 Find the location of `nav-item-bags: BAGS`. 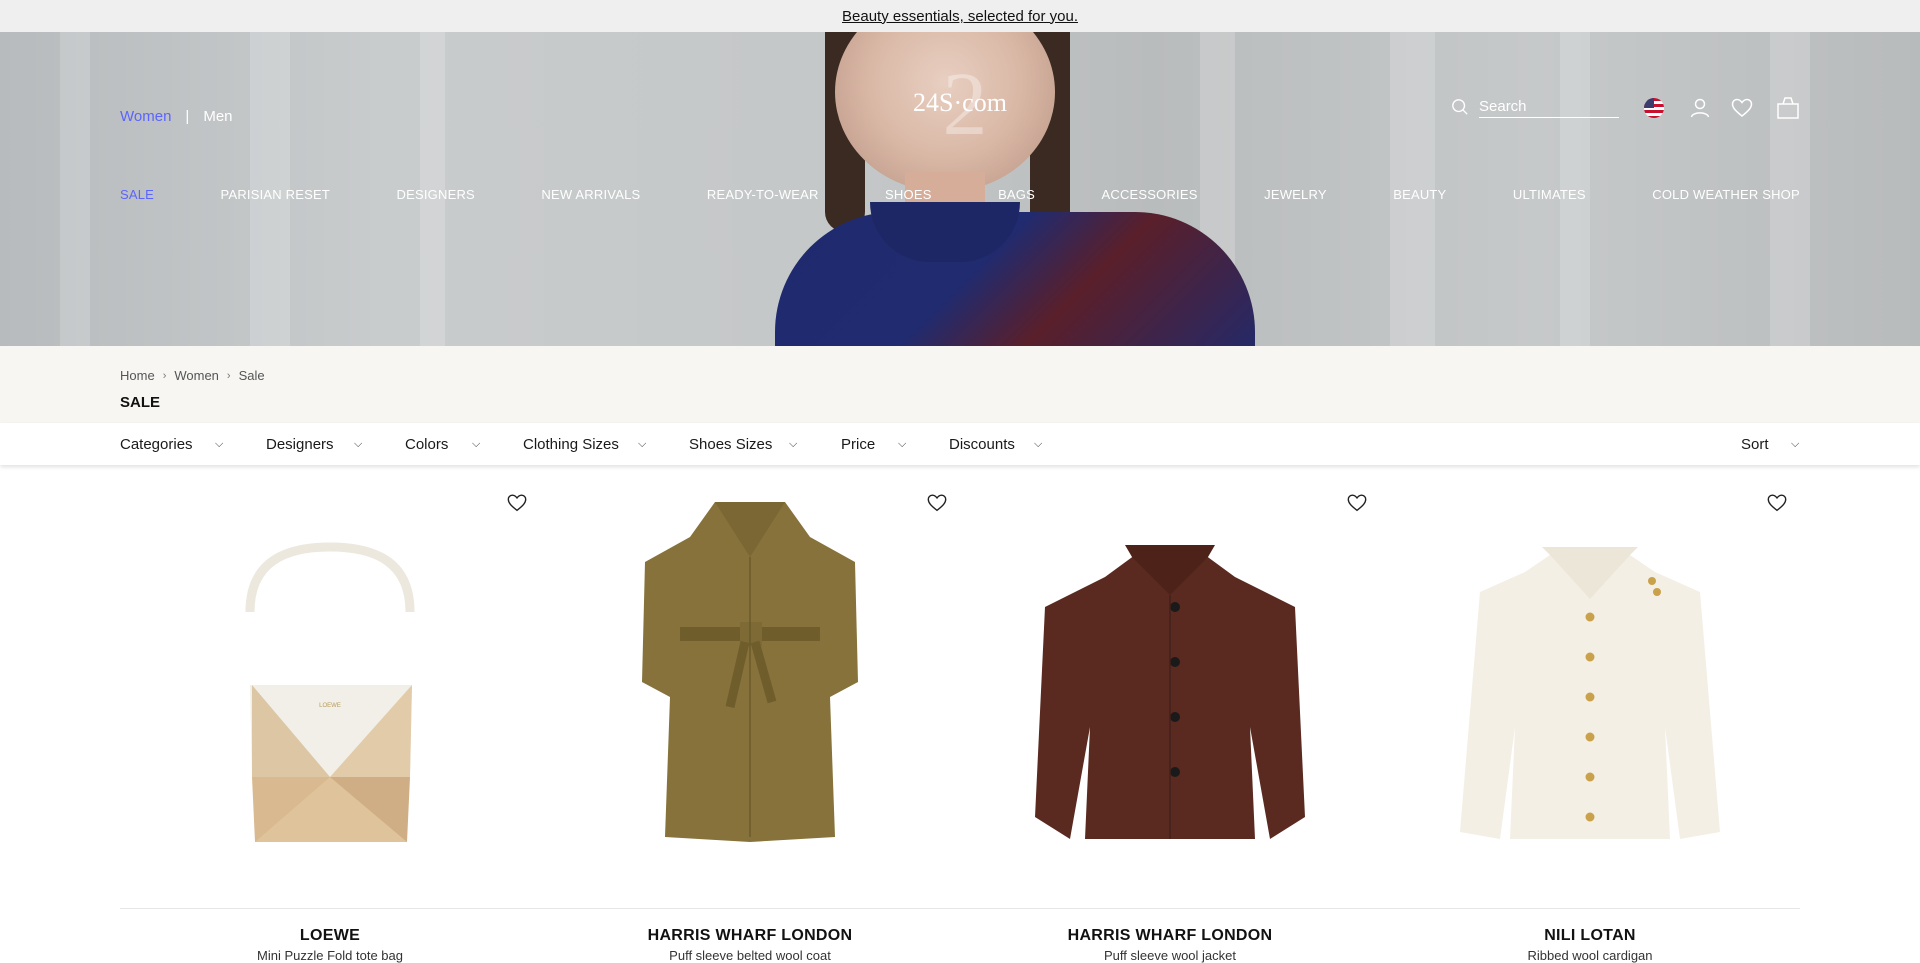

nav-item-bags: BAGS is located at coordinates (1016, 194).